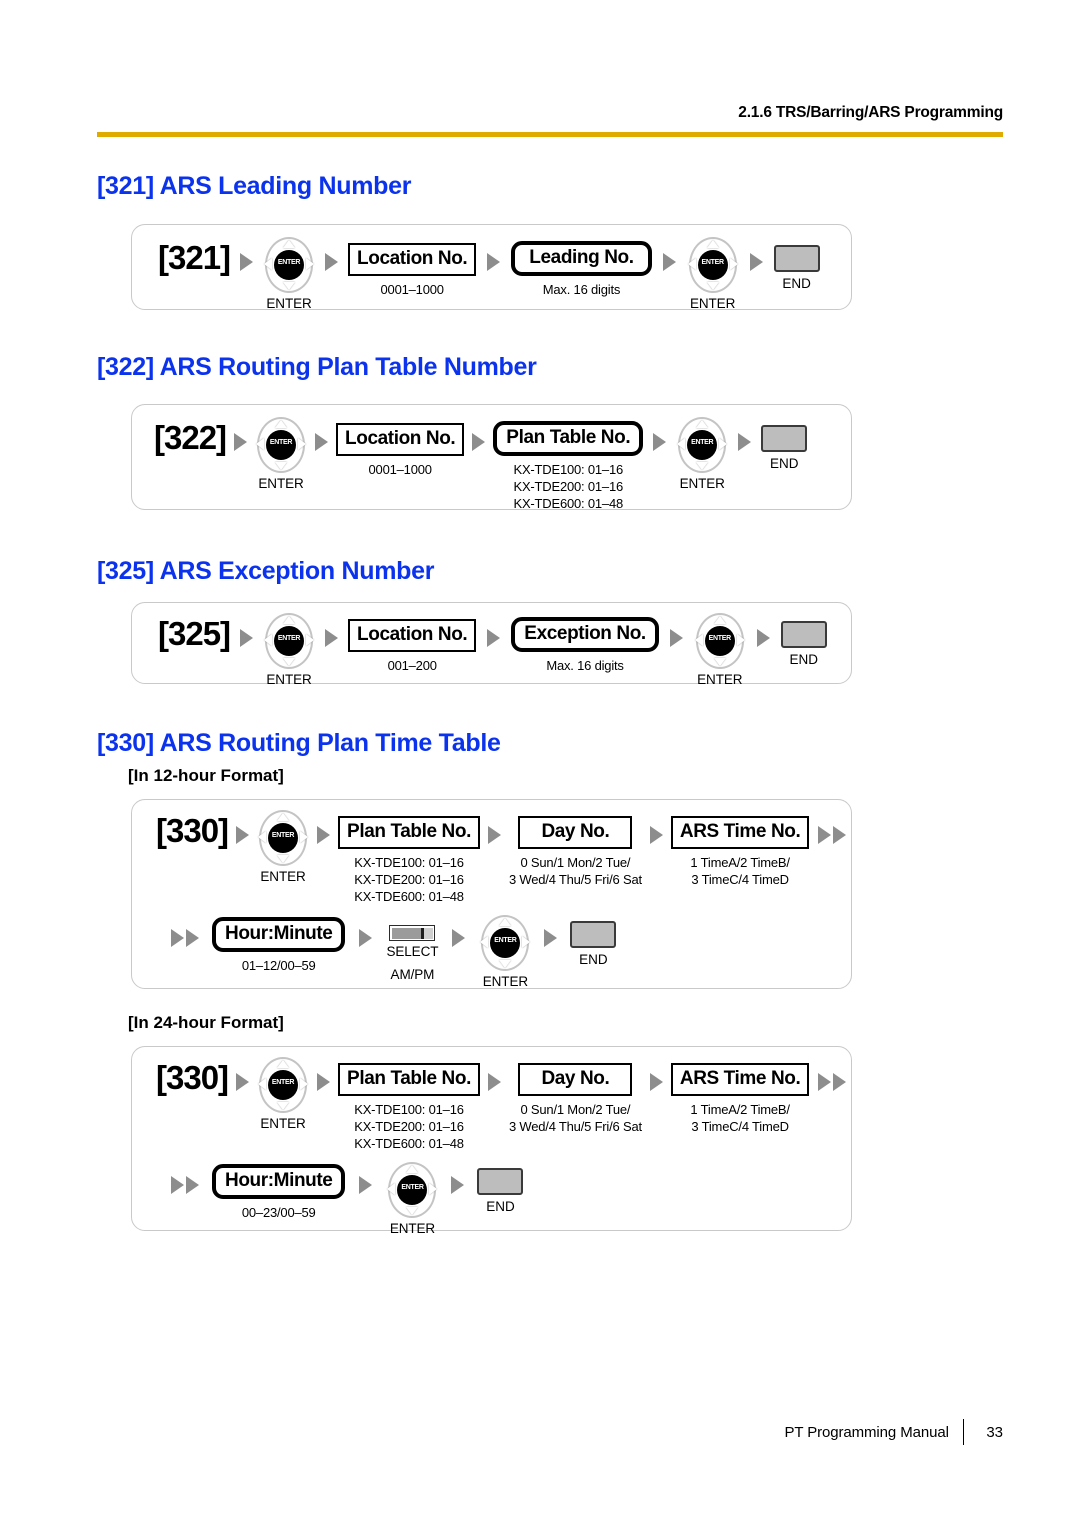 This screenshot has width=1080, height=1527. I want to click on section-heading-330: [330] ARS Routing Plan Time Table, so click(299, 743).